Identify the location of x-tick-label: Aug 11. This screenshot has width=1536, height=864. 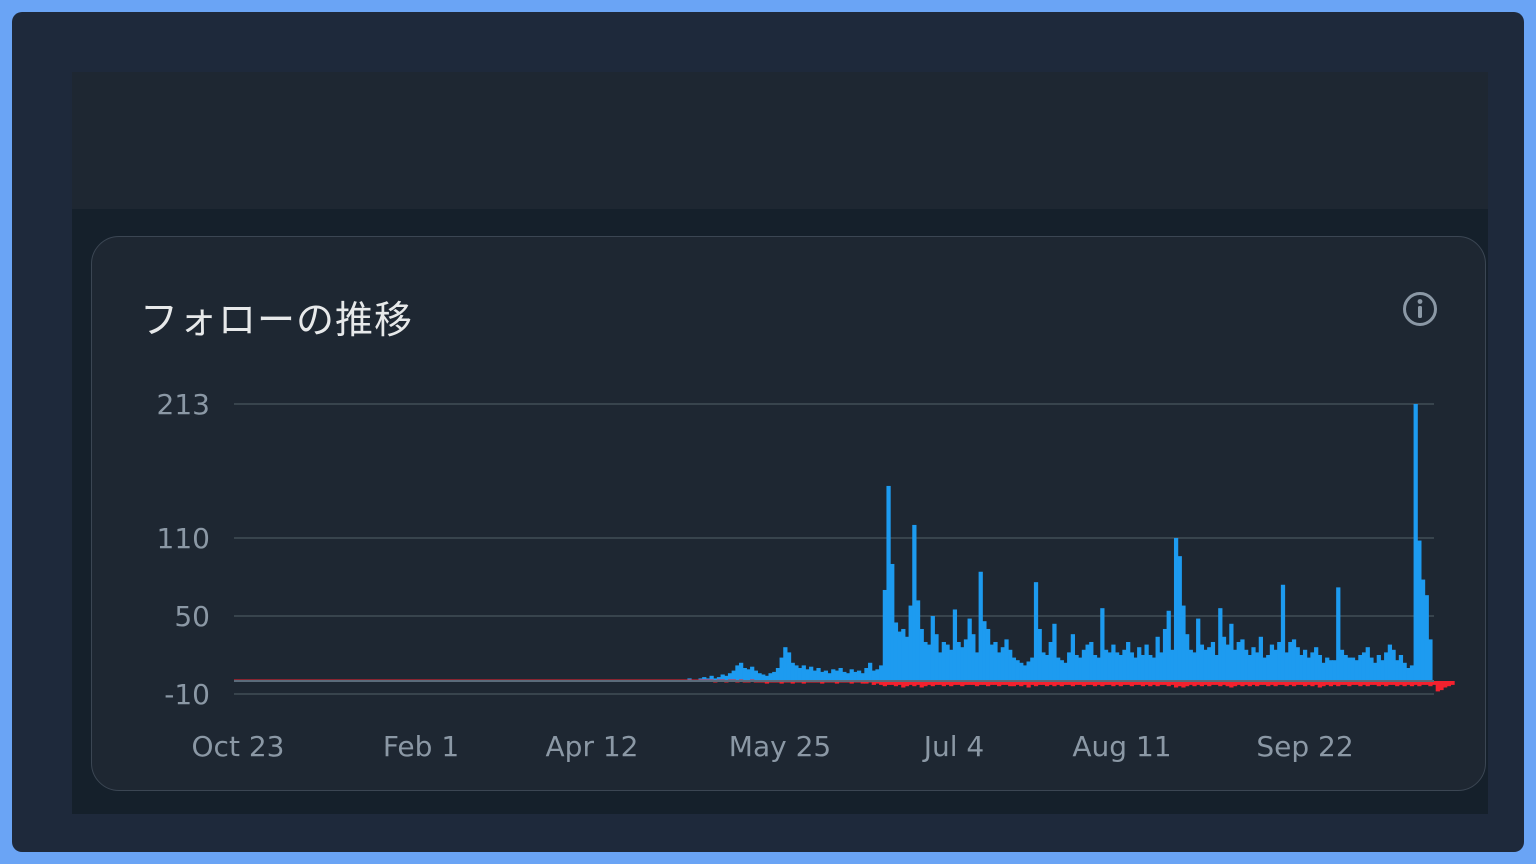
(1121, 746).